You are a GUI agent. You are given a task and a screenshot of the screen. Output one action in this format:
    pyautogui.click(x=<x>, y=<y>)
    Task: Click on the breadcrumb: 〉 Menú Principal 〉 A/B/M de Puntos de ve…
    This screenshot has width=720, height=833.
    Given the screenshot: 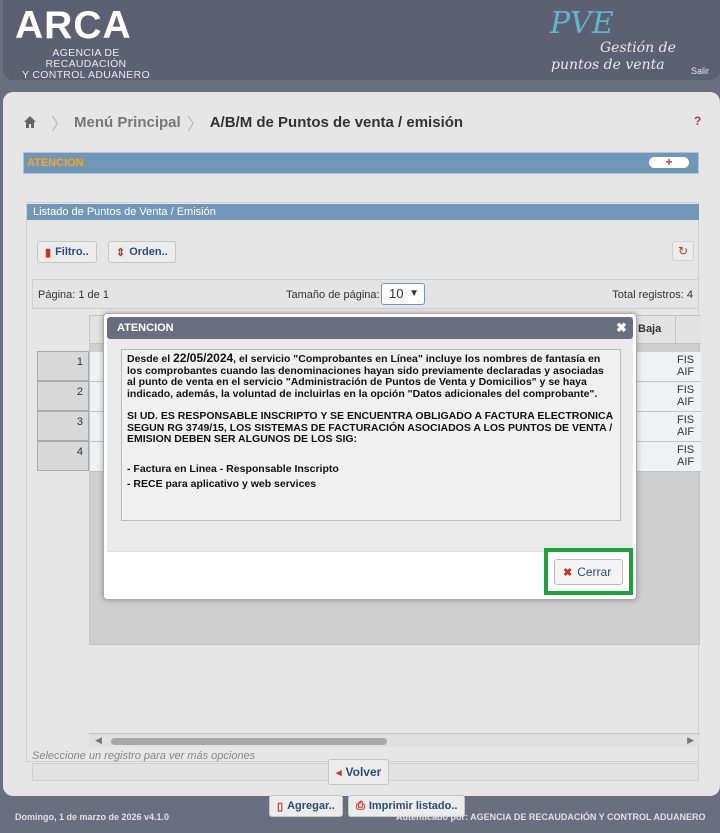 What is the action you would take?
    pyautogui.click(x=243, y=123)
    